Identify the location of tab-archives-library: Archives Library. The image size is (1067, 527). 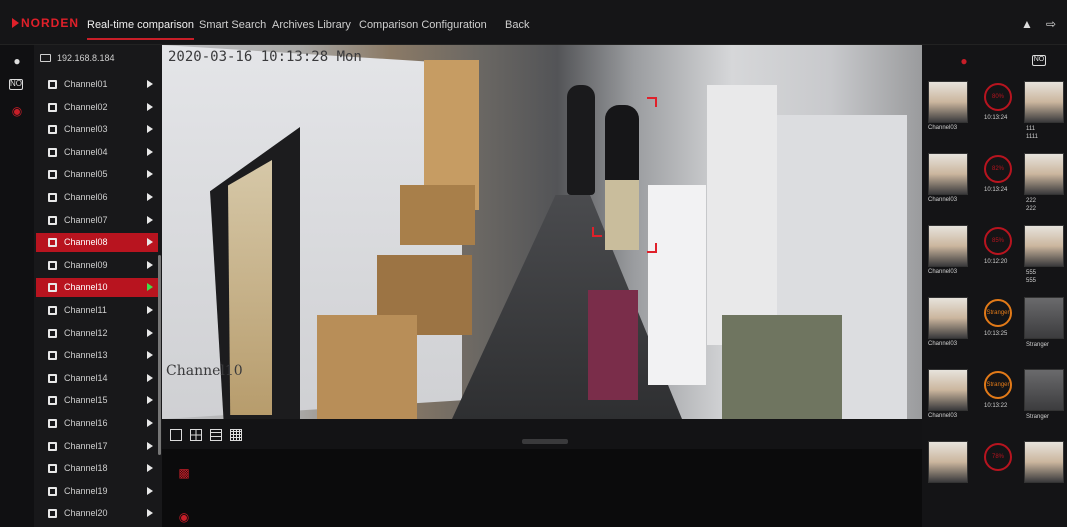
(311, 25).